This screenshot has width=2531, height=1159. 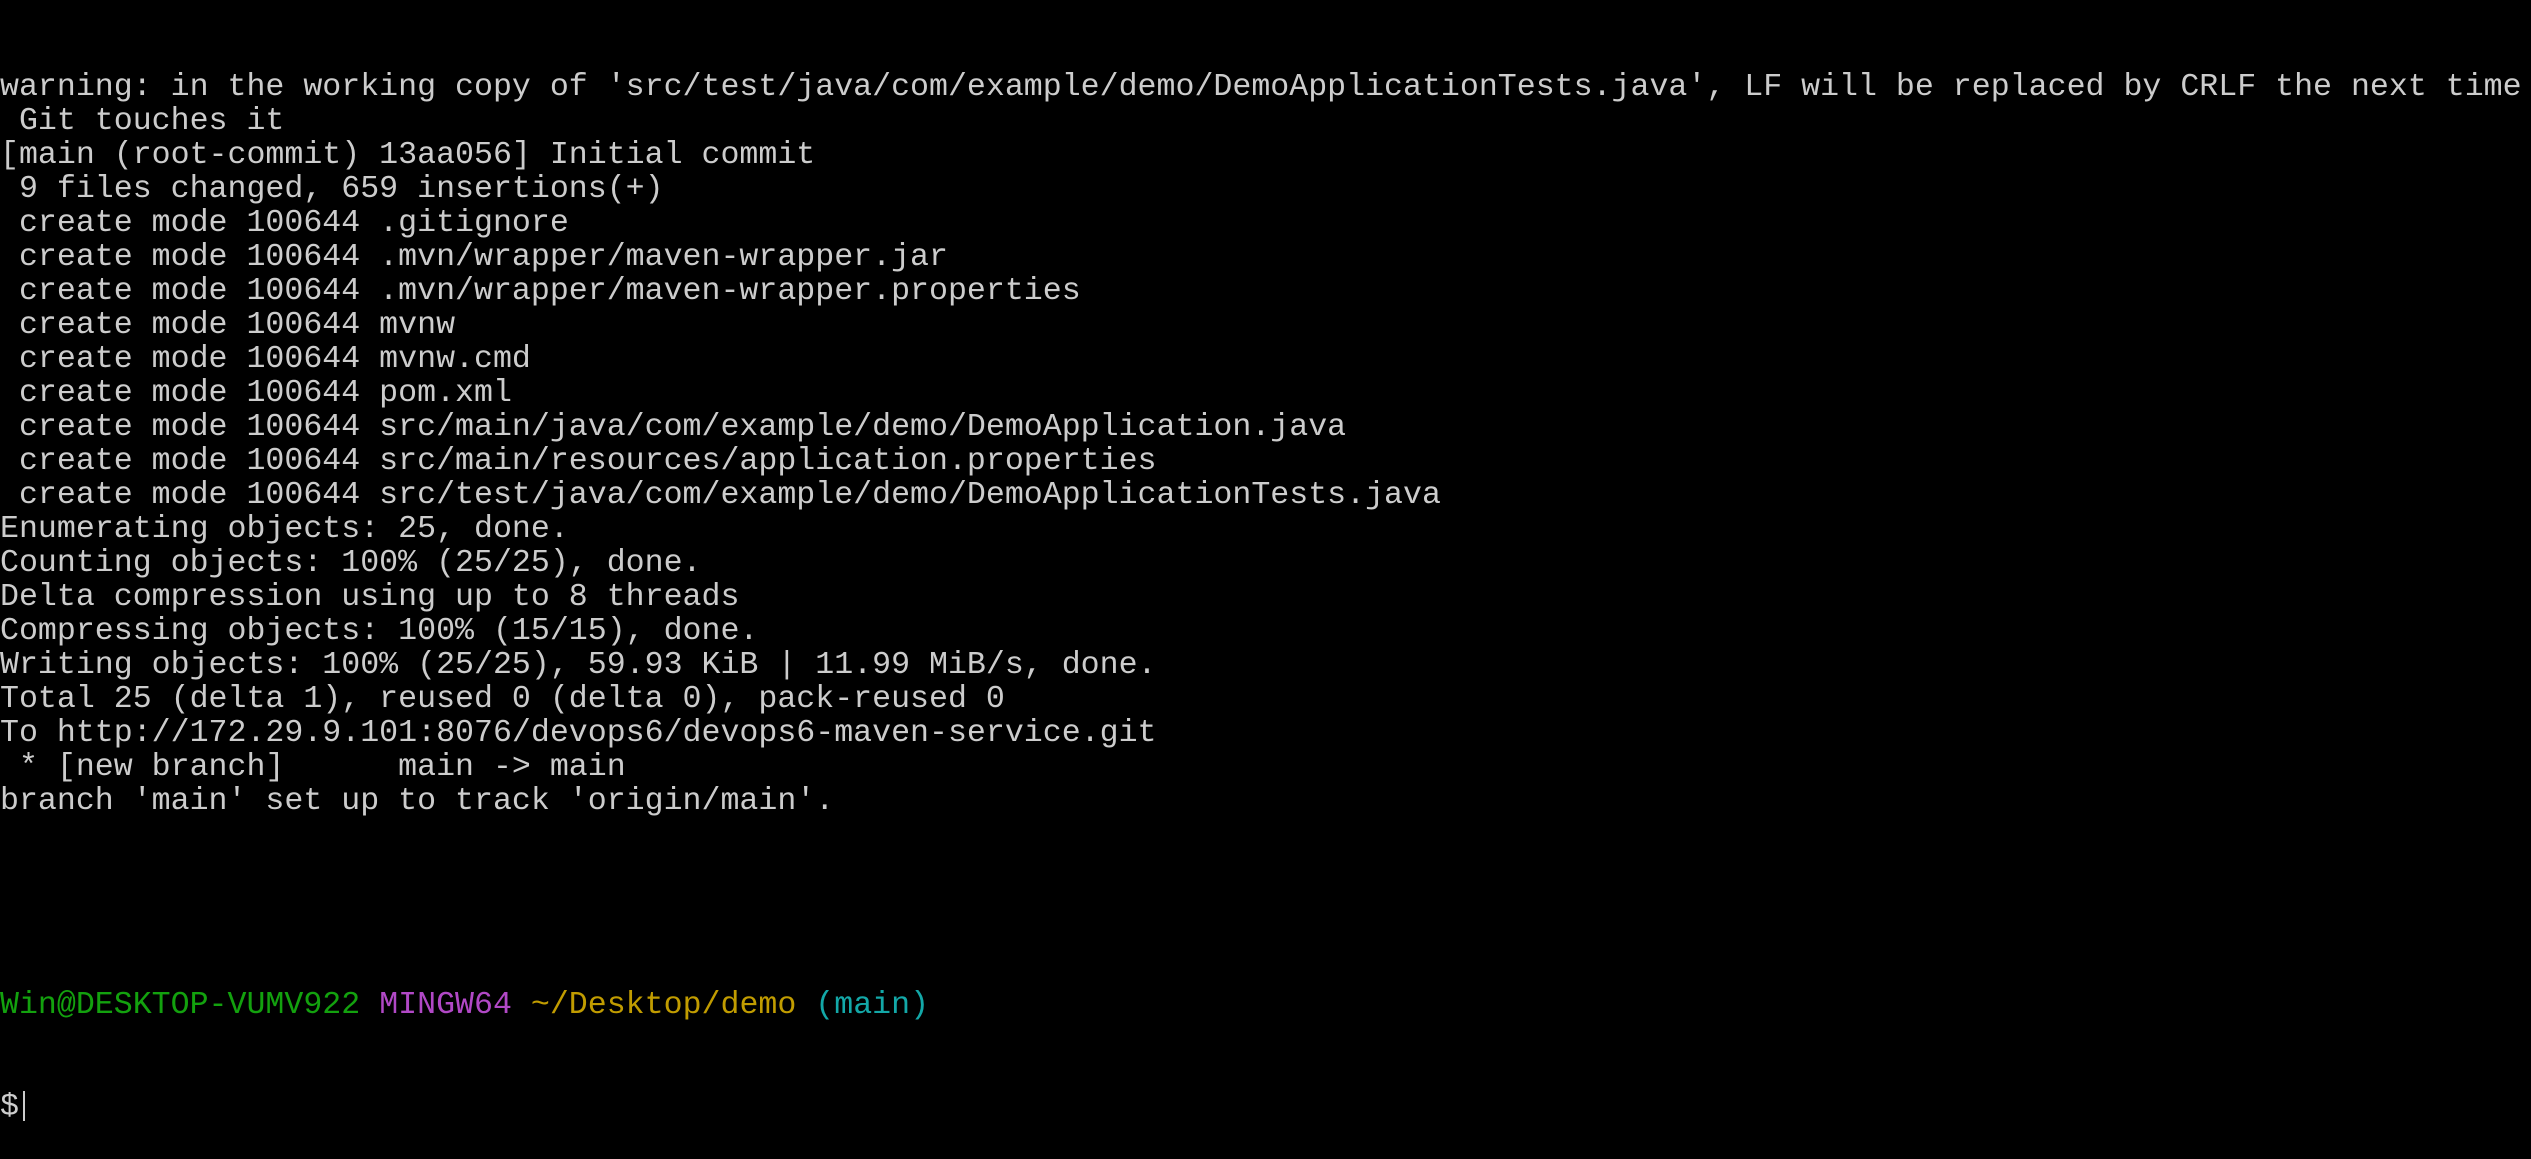 What do you see at coordinates (1265, 1108) in the screenshot?
I see `input-line: $` at bounding box center [1265, 1108].